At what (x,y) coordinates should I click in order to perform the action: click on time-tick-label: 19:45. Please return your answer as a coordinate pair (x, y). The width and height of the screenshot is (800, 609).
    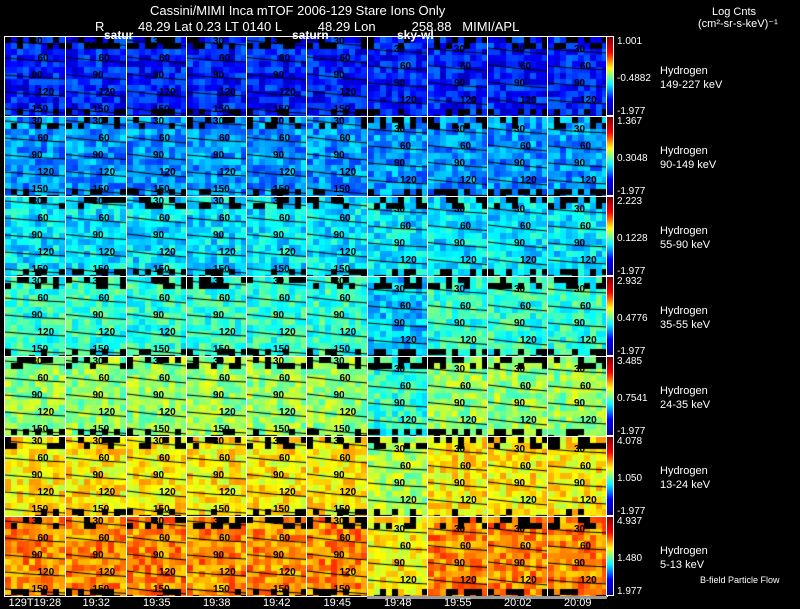
    Looking at the image, I should click on (337, 603).